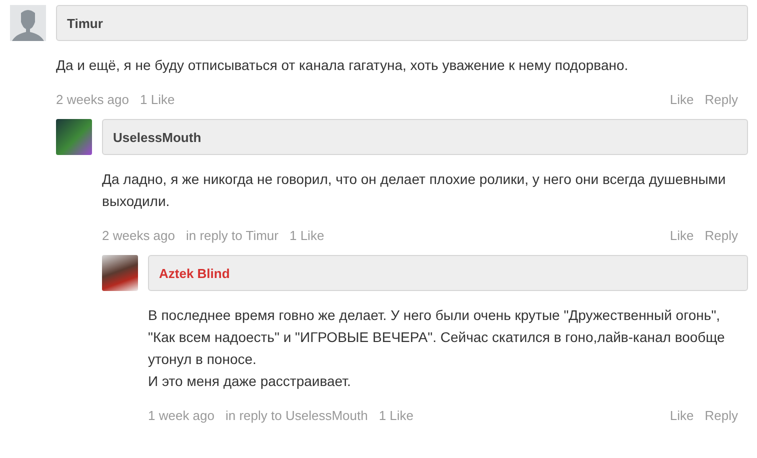 The height and width of the screenshot is (458, 757). Describe the element at coordinates (250, 381) in the screenshot. I see `comment-text: И это меня даже расстраивает.` at that location.